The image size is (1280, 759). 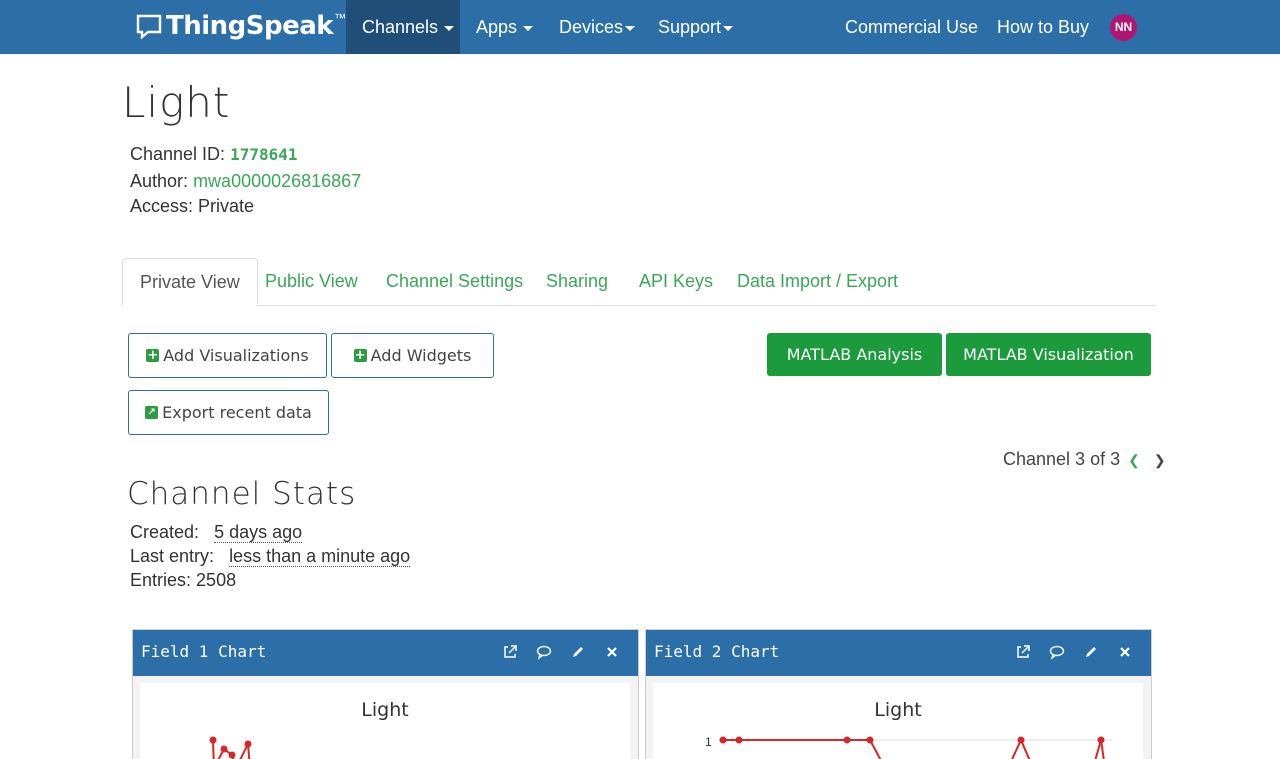 I want to click on nav-how-to-buy: How to Buy, so click(x=1043, y=27).